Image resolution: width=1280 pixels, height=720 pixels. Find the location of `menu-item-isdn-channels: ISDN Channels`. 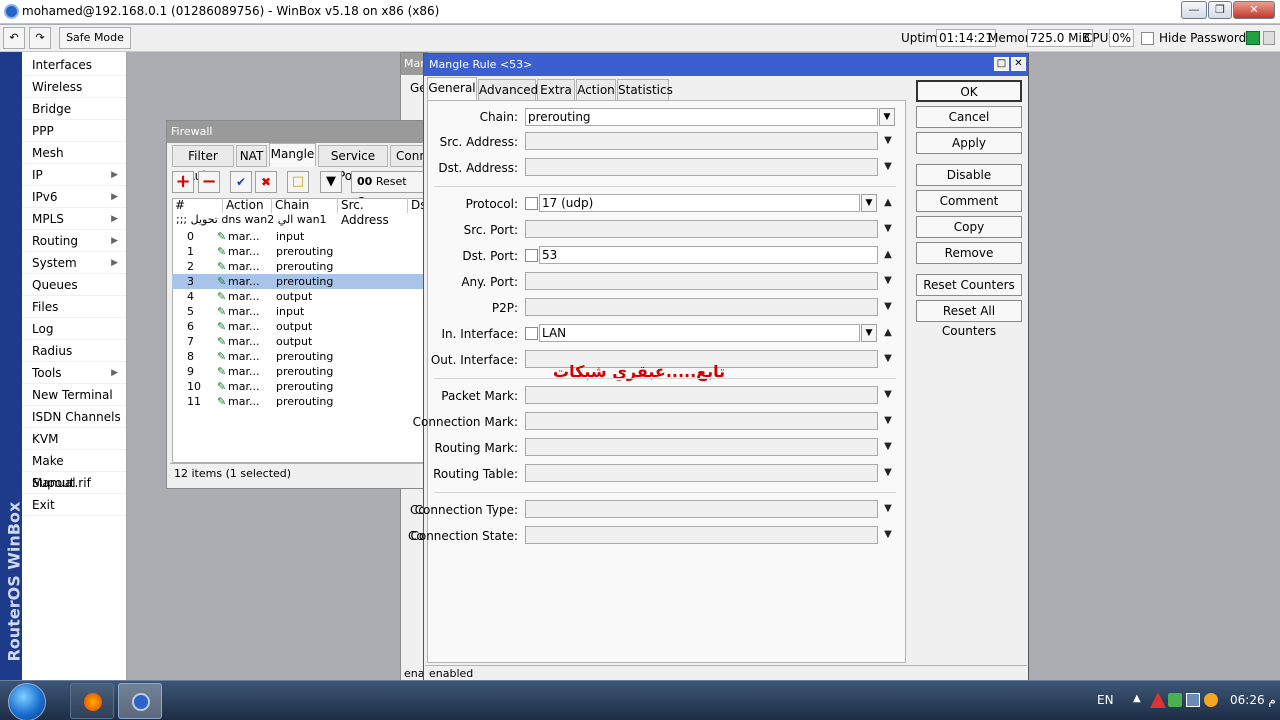

menu-item-isdn-channels: ISDN Channels is located at coordinates (74, 417).